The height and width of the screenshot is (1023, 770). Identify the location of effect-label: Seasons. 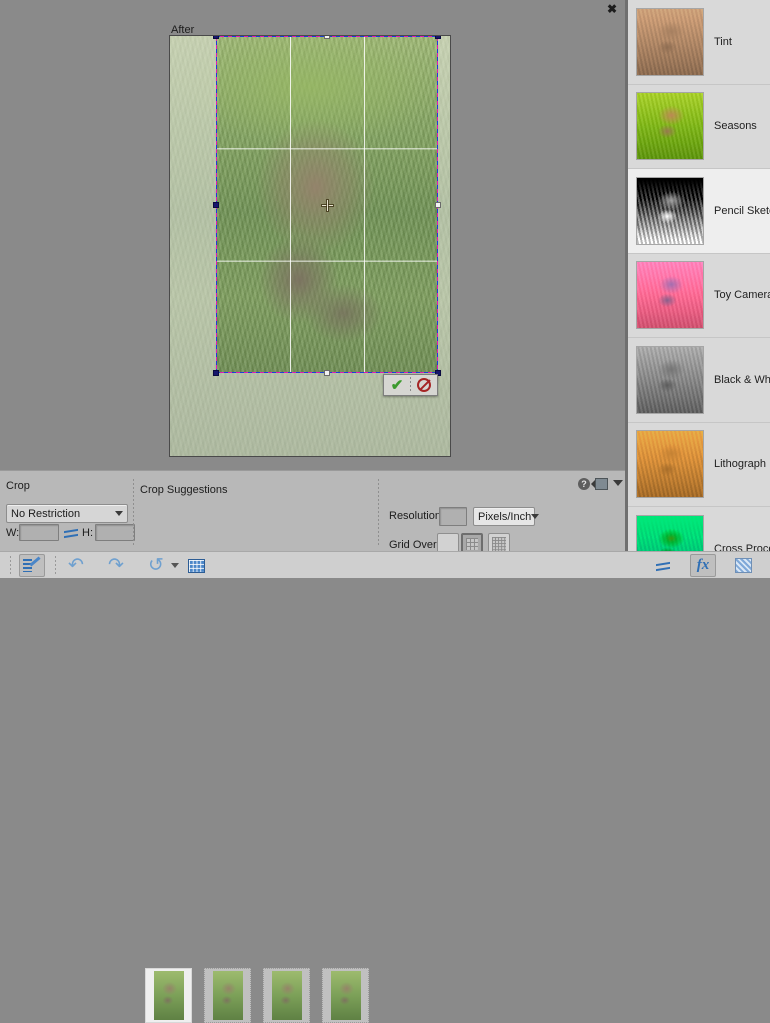
(735, 126).